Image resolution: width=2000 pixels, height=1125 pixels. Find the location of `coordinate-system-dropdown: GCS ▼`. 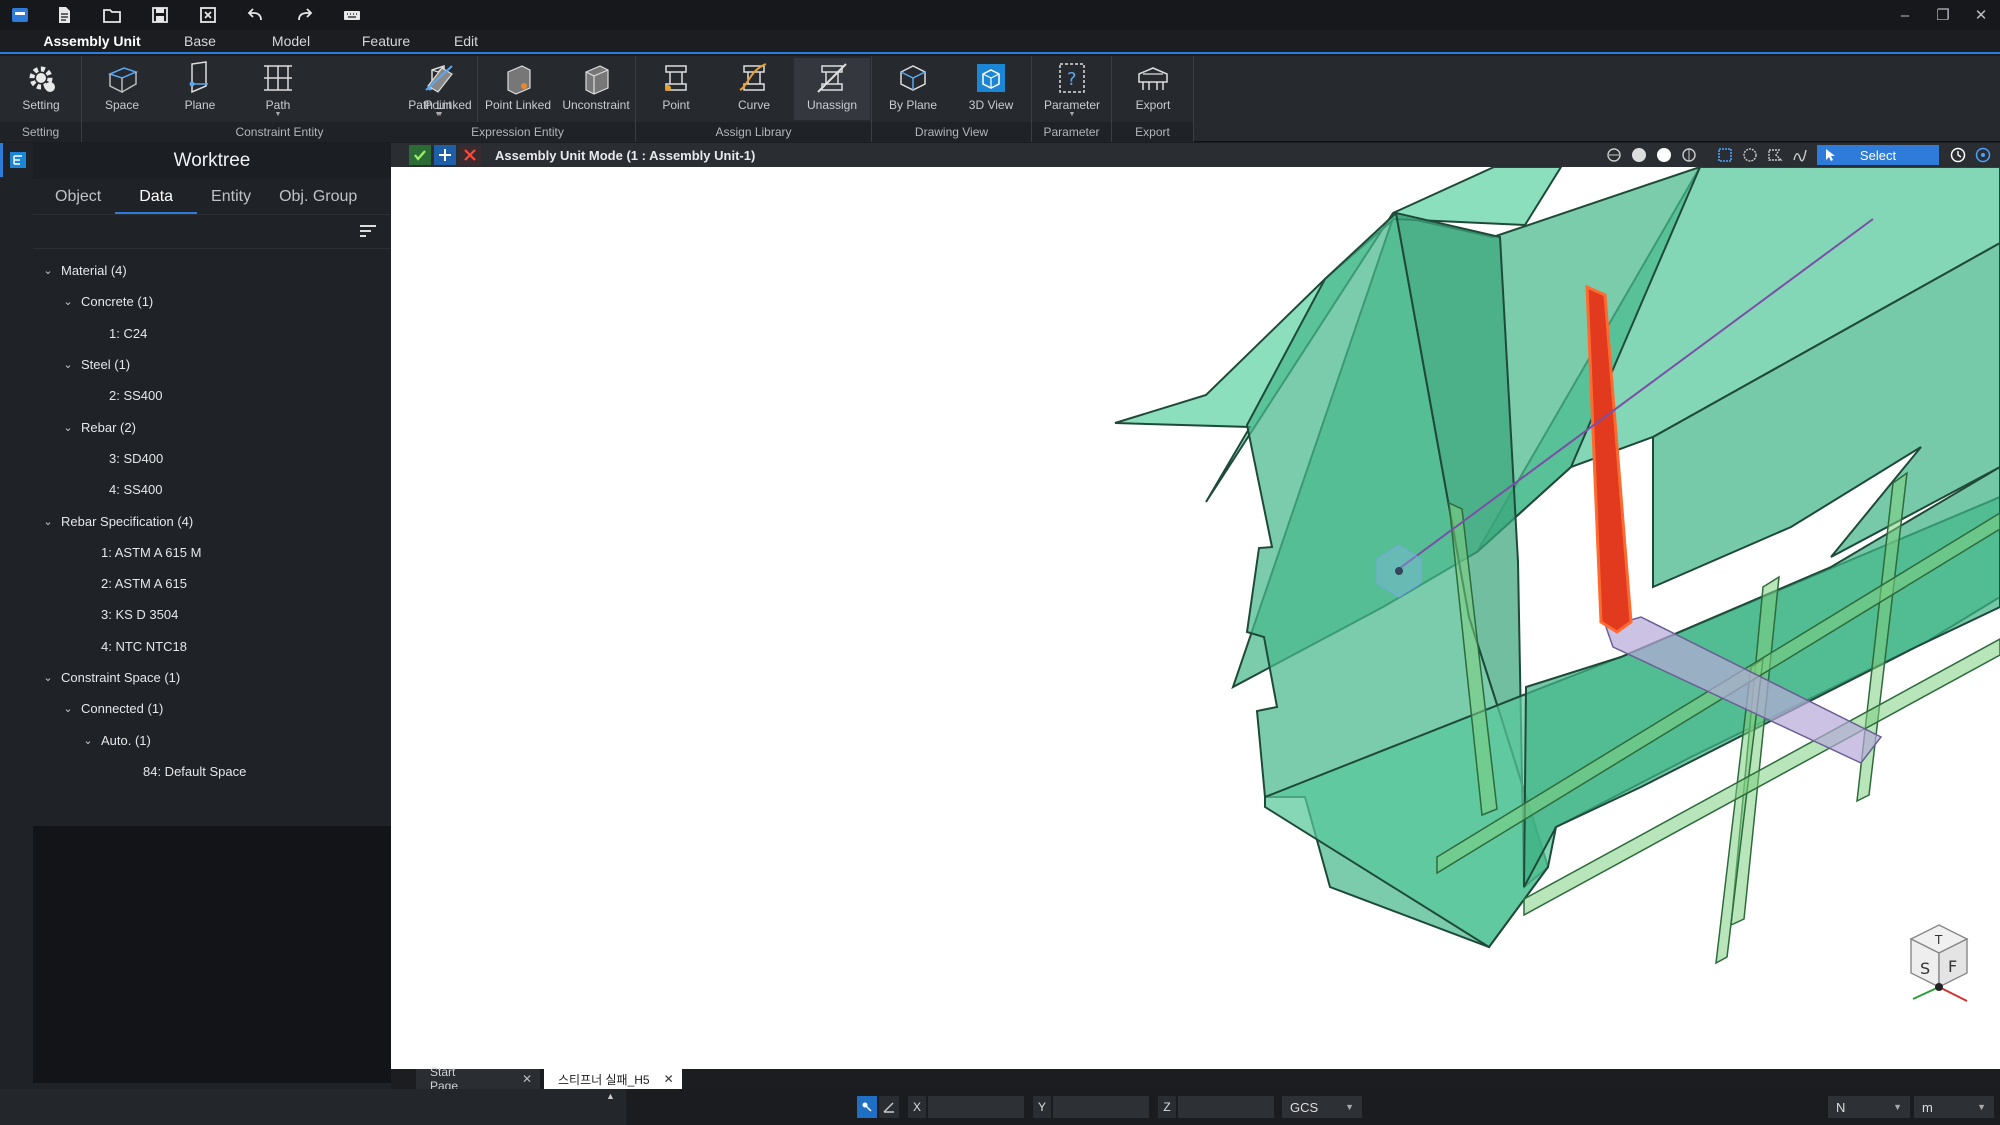

coordinate-system-dropdown: GCS ▼ is located at coordinates (1322, 1107).